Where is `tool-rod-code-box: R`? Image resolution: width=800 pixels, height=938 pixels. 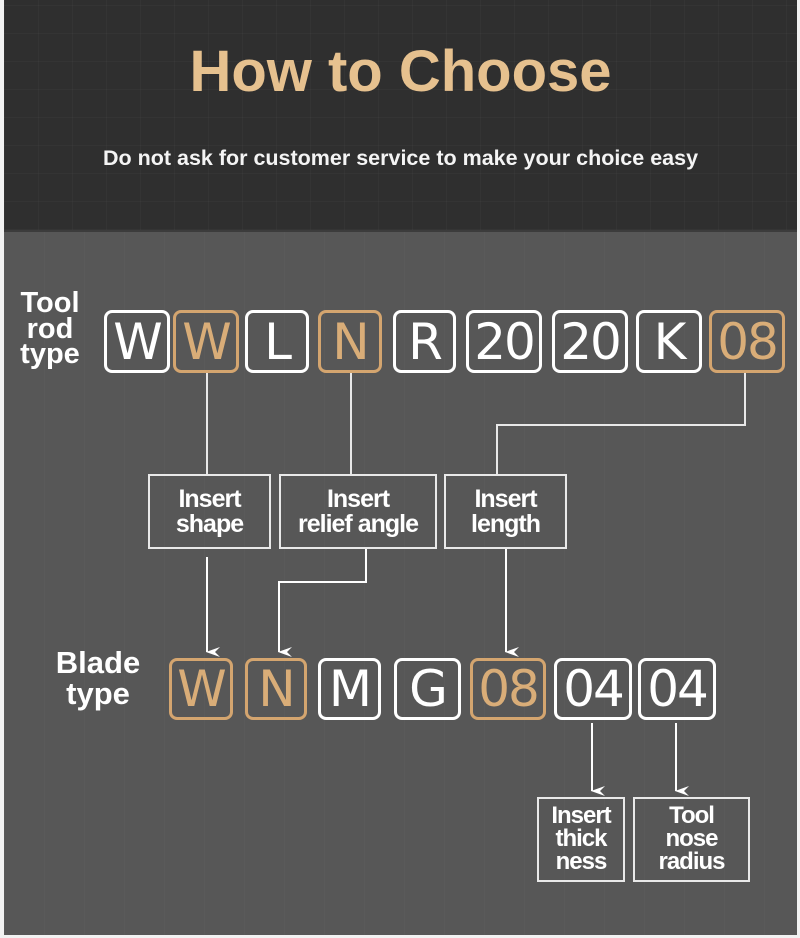
tool-rod-code-box: R is located at coordinates (424, 341).